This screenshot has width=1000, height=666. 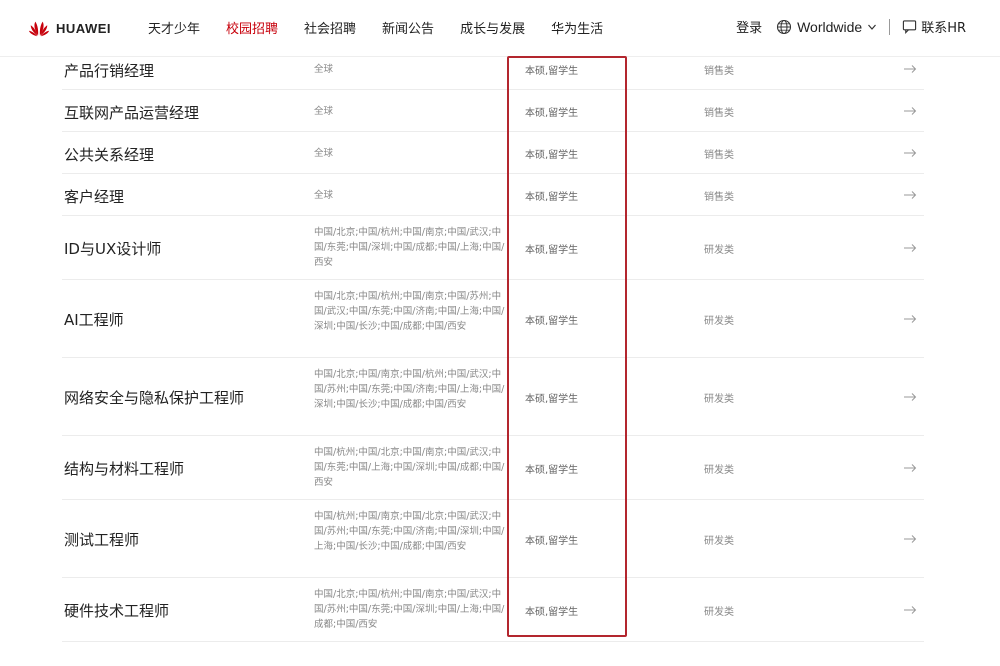 I want to click on nav-news: 新闻公告, so click(x=408, y=27).